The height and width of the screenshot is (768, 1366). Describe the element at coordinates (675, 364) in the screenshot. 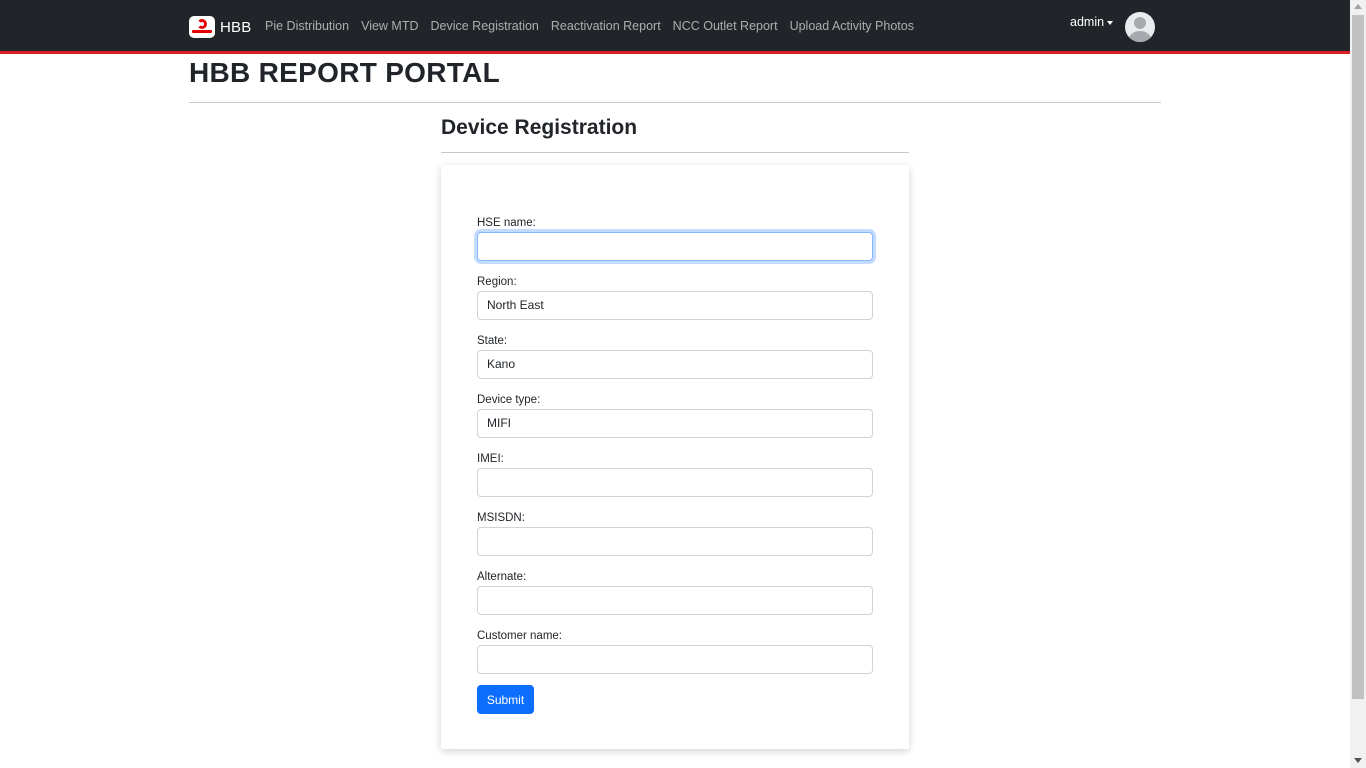

I see `state-input: Kano` at that location.